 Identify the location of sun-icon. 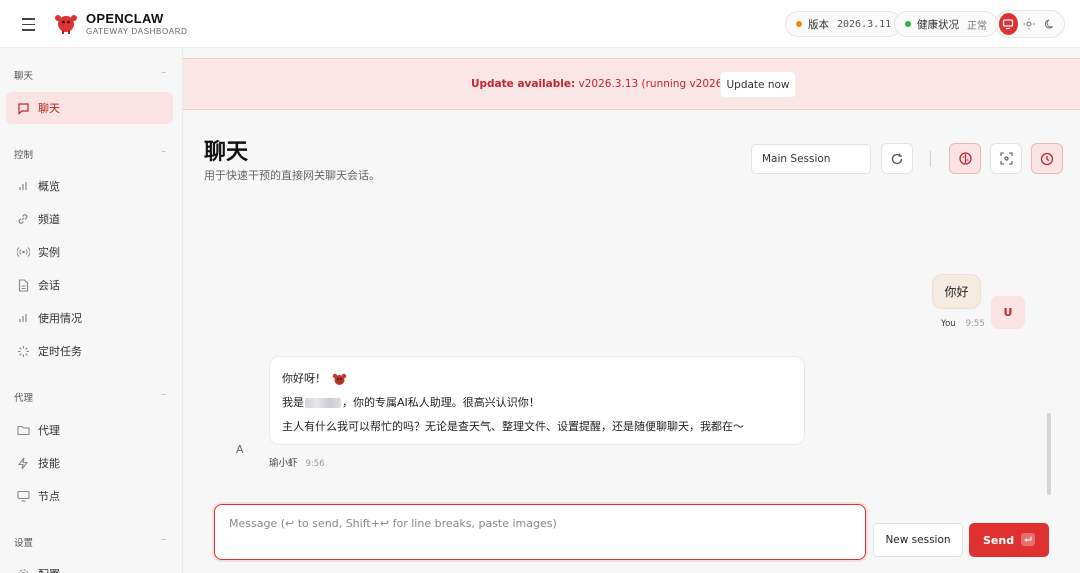
(1029, 24).